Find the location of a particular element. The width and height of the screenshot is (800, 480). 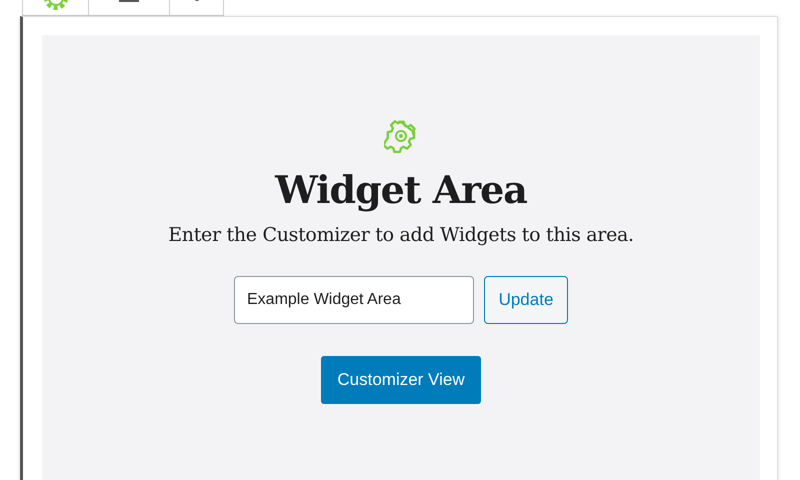

widget-area-description: Enter the Customizer to add Widgets to this area. is located at coordinates (401, 235).